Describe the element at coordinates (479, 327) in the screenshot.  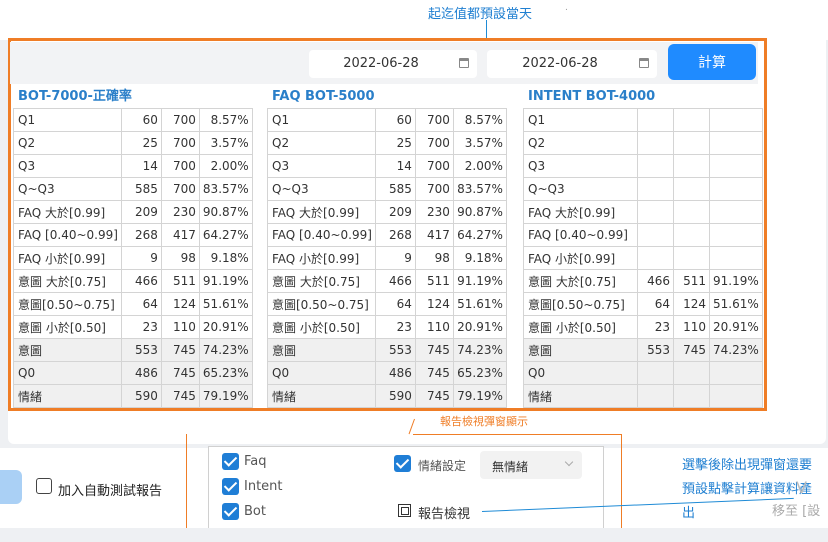
I see `percent-cell: 20.91%` at that location.